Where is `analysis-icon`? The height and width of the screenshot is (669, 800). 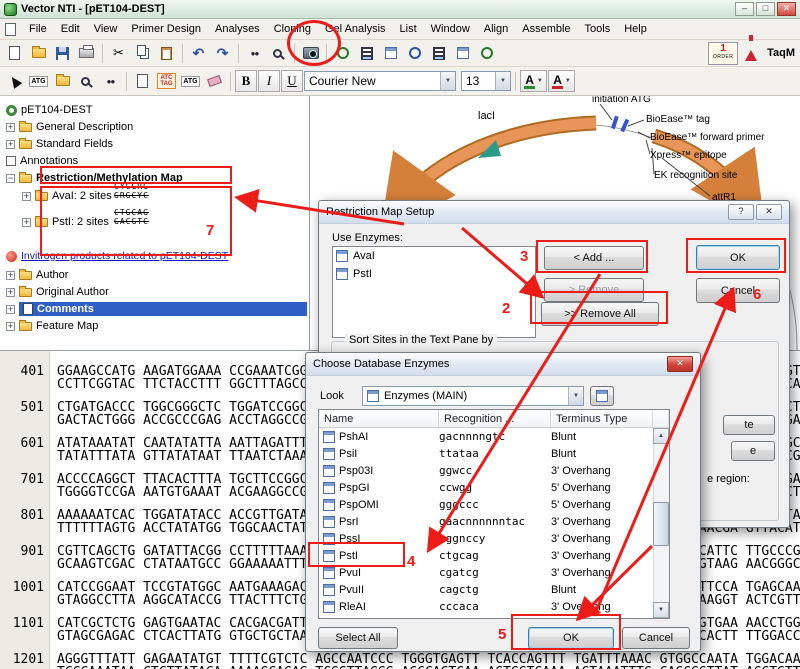
analysis-icon is located at coordinates (438, 53).